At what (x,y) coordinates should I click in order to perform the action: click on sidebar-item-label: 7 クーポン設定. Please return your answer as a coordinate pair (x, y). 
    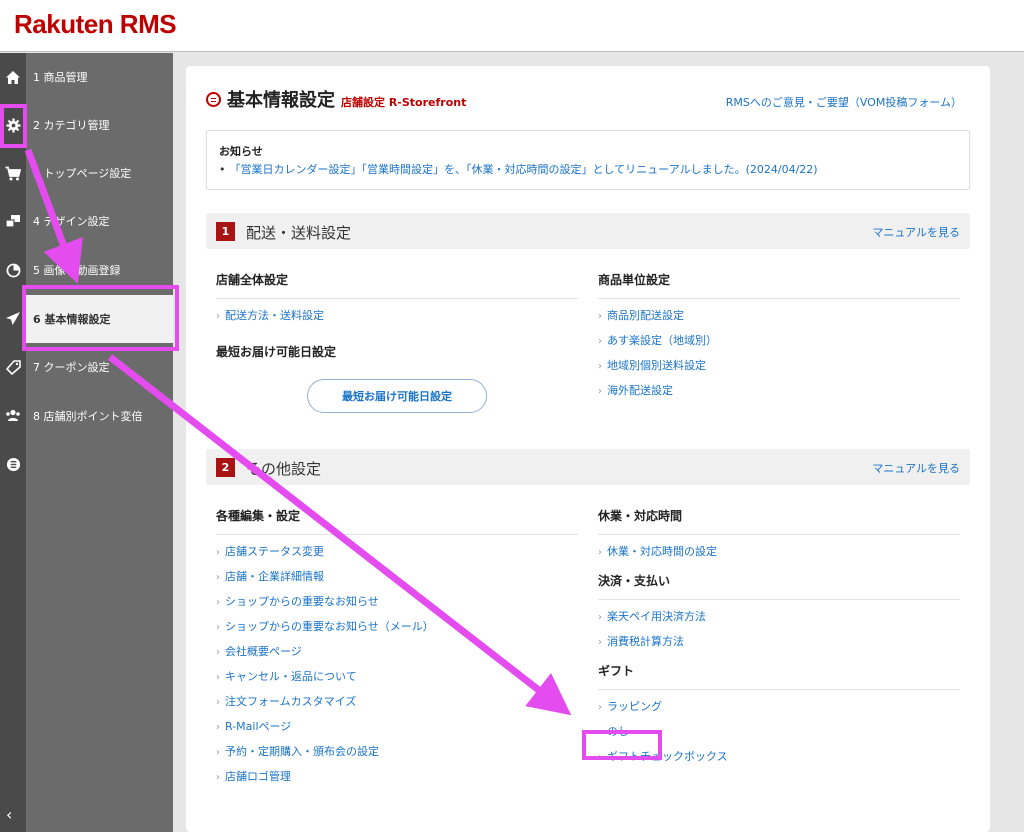
    Looking at the image, I should click on (71, 367).